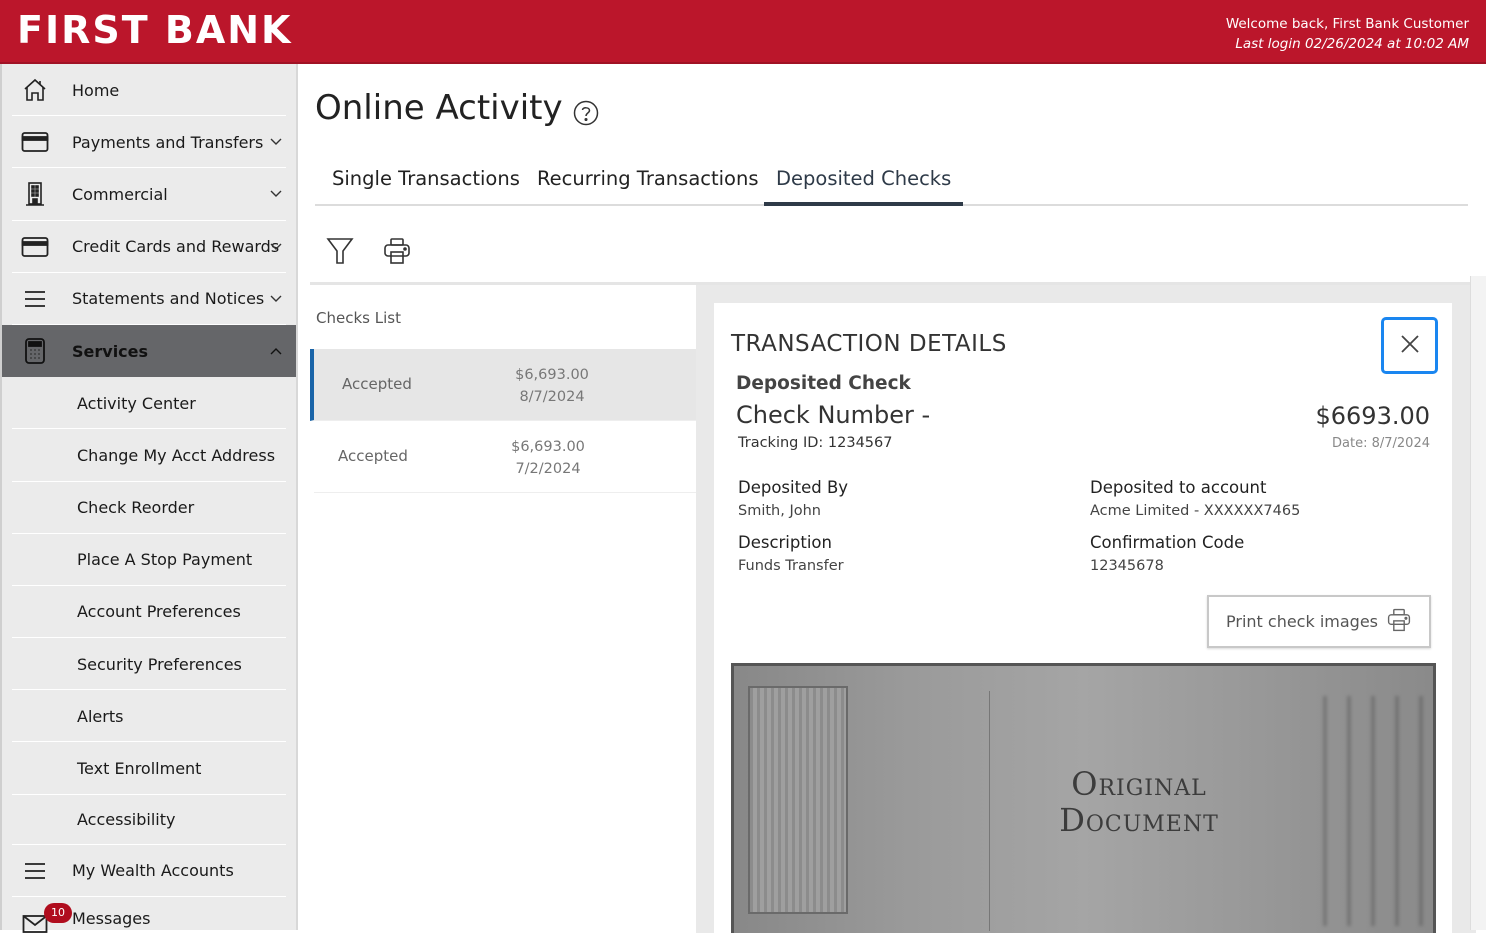 This screenshot has width=1486, height=949. What do you see at coordinates (552, 397) in the screenshot?
I see `check-date: 8/7/2024` at bounding box center [552, 397].